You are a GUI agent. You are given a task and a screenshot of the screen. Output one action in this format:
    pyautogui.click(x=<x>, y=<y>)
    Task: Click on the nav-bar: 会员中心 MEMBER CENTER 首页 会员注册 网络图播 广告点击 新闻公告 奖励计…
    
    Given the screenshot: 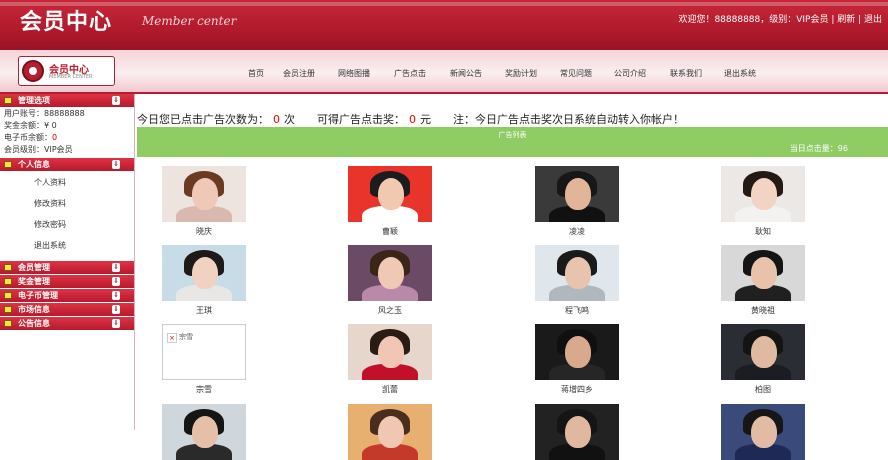 What is the action you would take?
    pyautogui.click(x=444, y=72)
    